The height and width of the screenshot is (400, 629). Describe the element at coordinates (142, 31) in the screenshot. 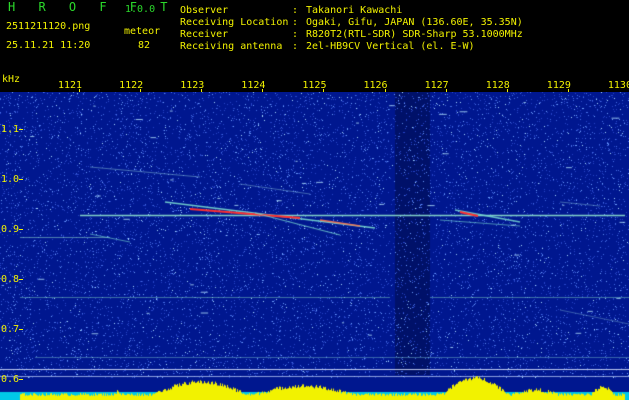

I see `detection-type-label: meteor` at that location.